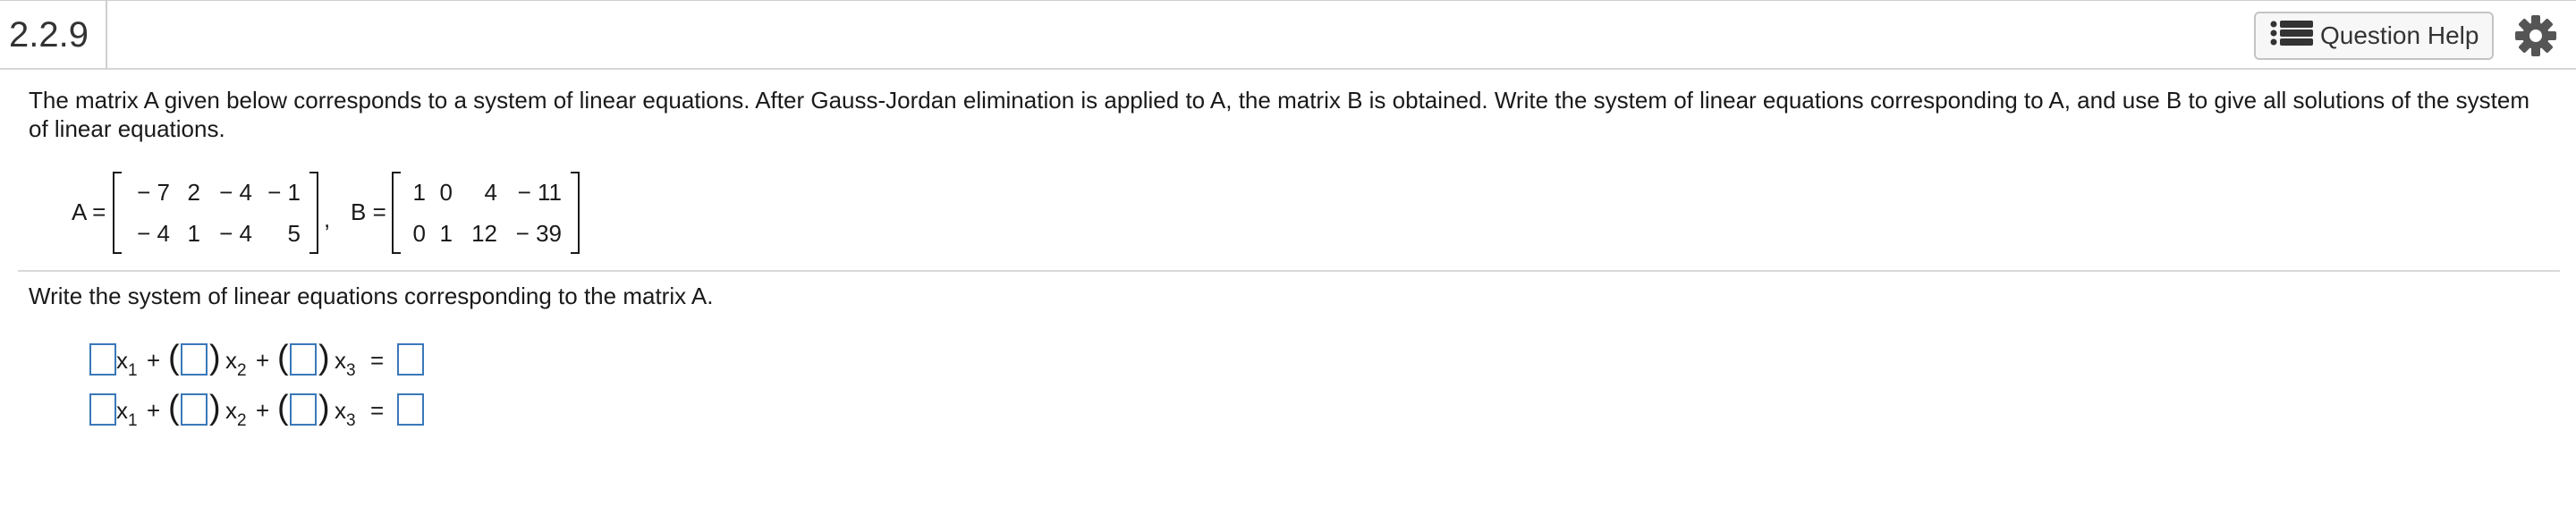 Image resolution: width=2576 pixels, height=515 pixels. Describe the element at coordinates (2291, 36) in the screenshot. I see `list-icon` at that location.